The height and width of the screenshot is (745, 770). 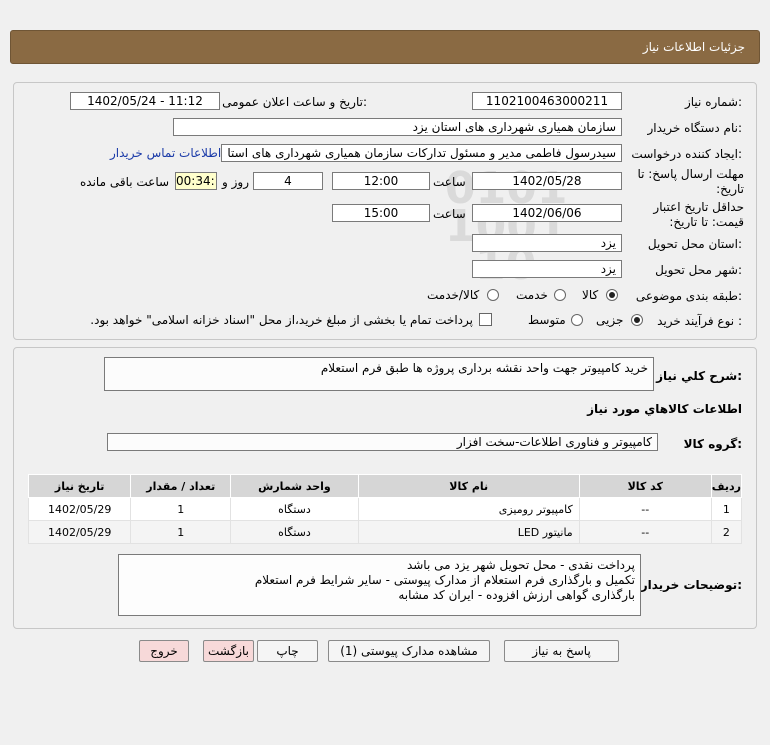 What do you see at coordinates (691, 585) in the screenshot?
I see `buyer-notes-label: توضیحات خریدار:` at bounding box center [691, 585].